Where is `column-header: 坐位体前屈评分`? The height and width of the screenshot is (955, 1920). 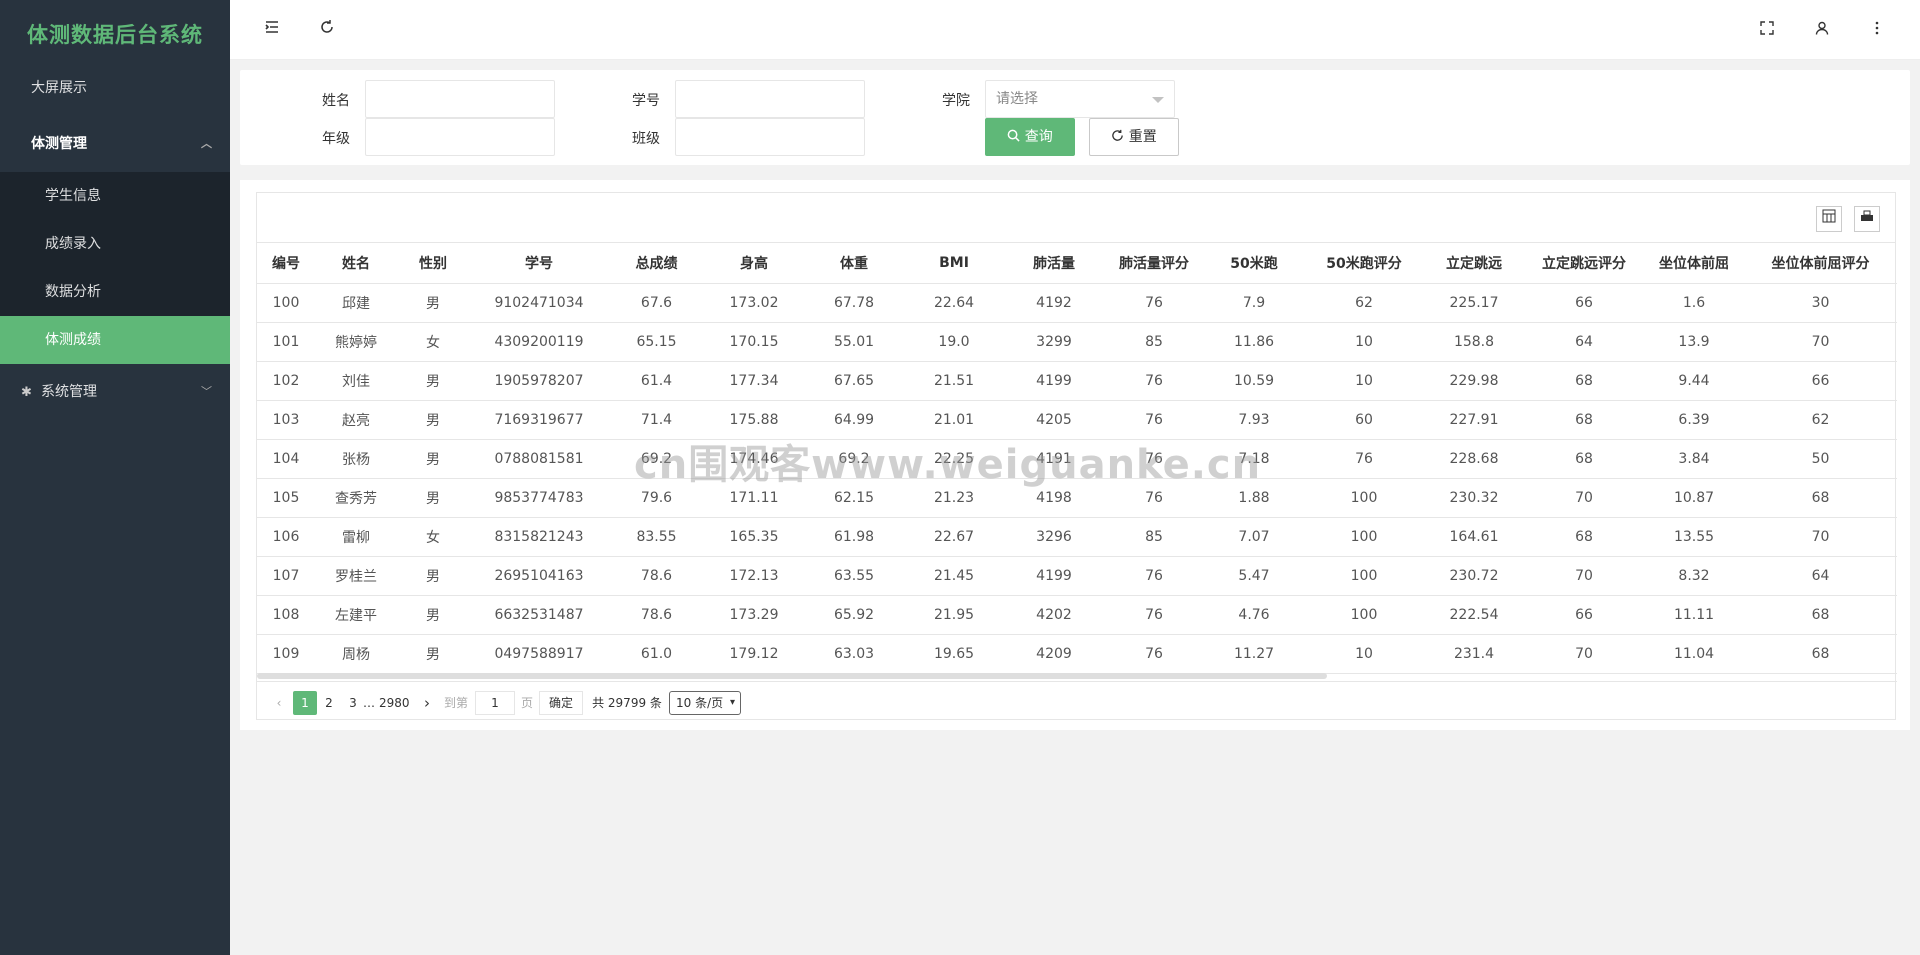
column-header: 坐位体前屈评分 is located at coordinates (1820, 263).